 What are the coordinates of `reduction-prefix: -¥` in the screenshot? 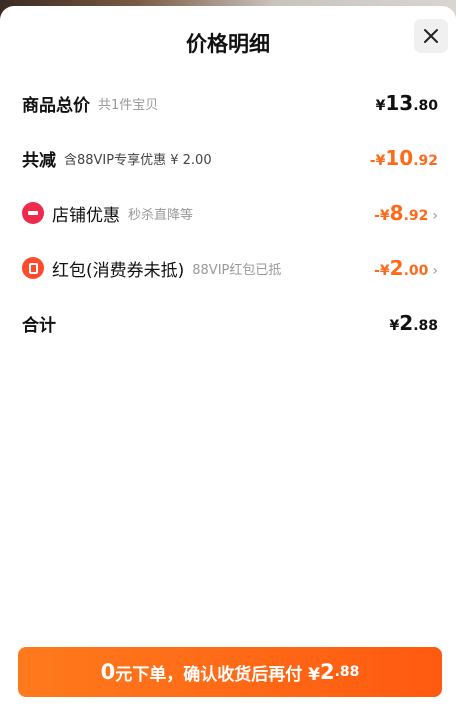 It's located at (377, 161).